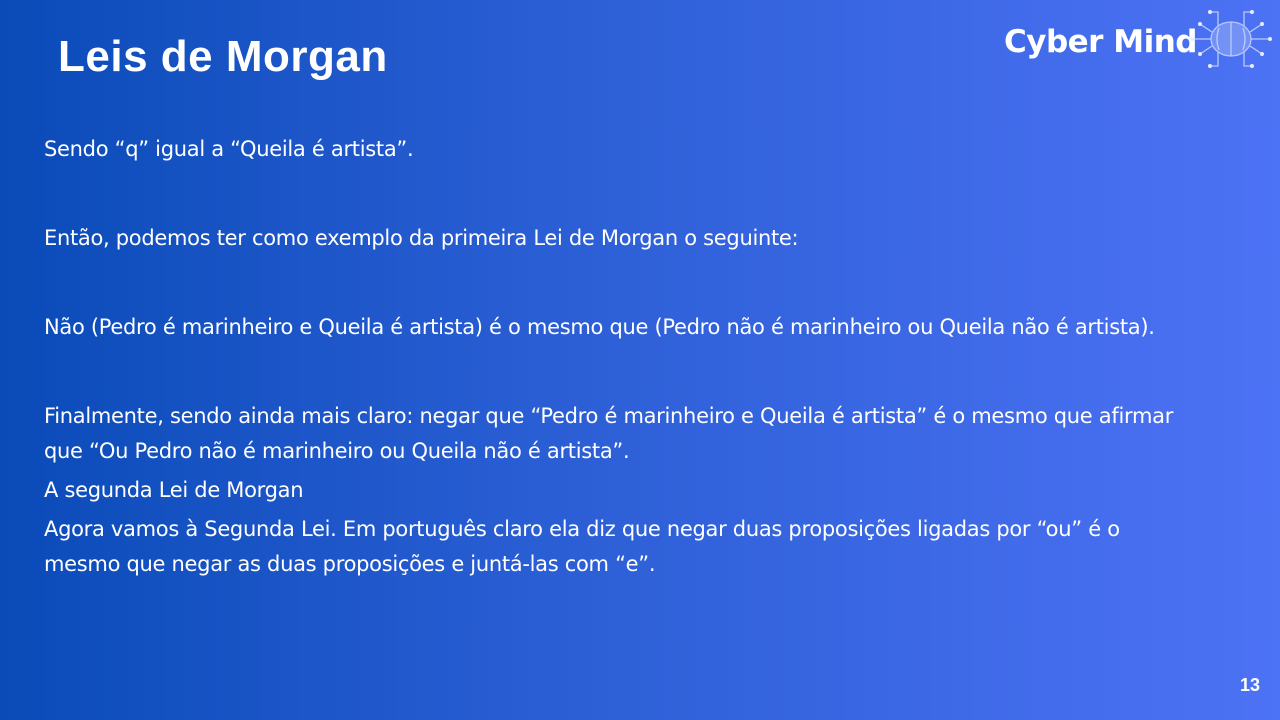 The width and height of the screenshot is (1280, 720). What do you see at coordinates (1231, 39) in the screenshot?
I see `brain-circuit-icon` at bounding box center [1231, 39].